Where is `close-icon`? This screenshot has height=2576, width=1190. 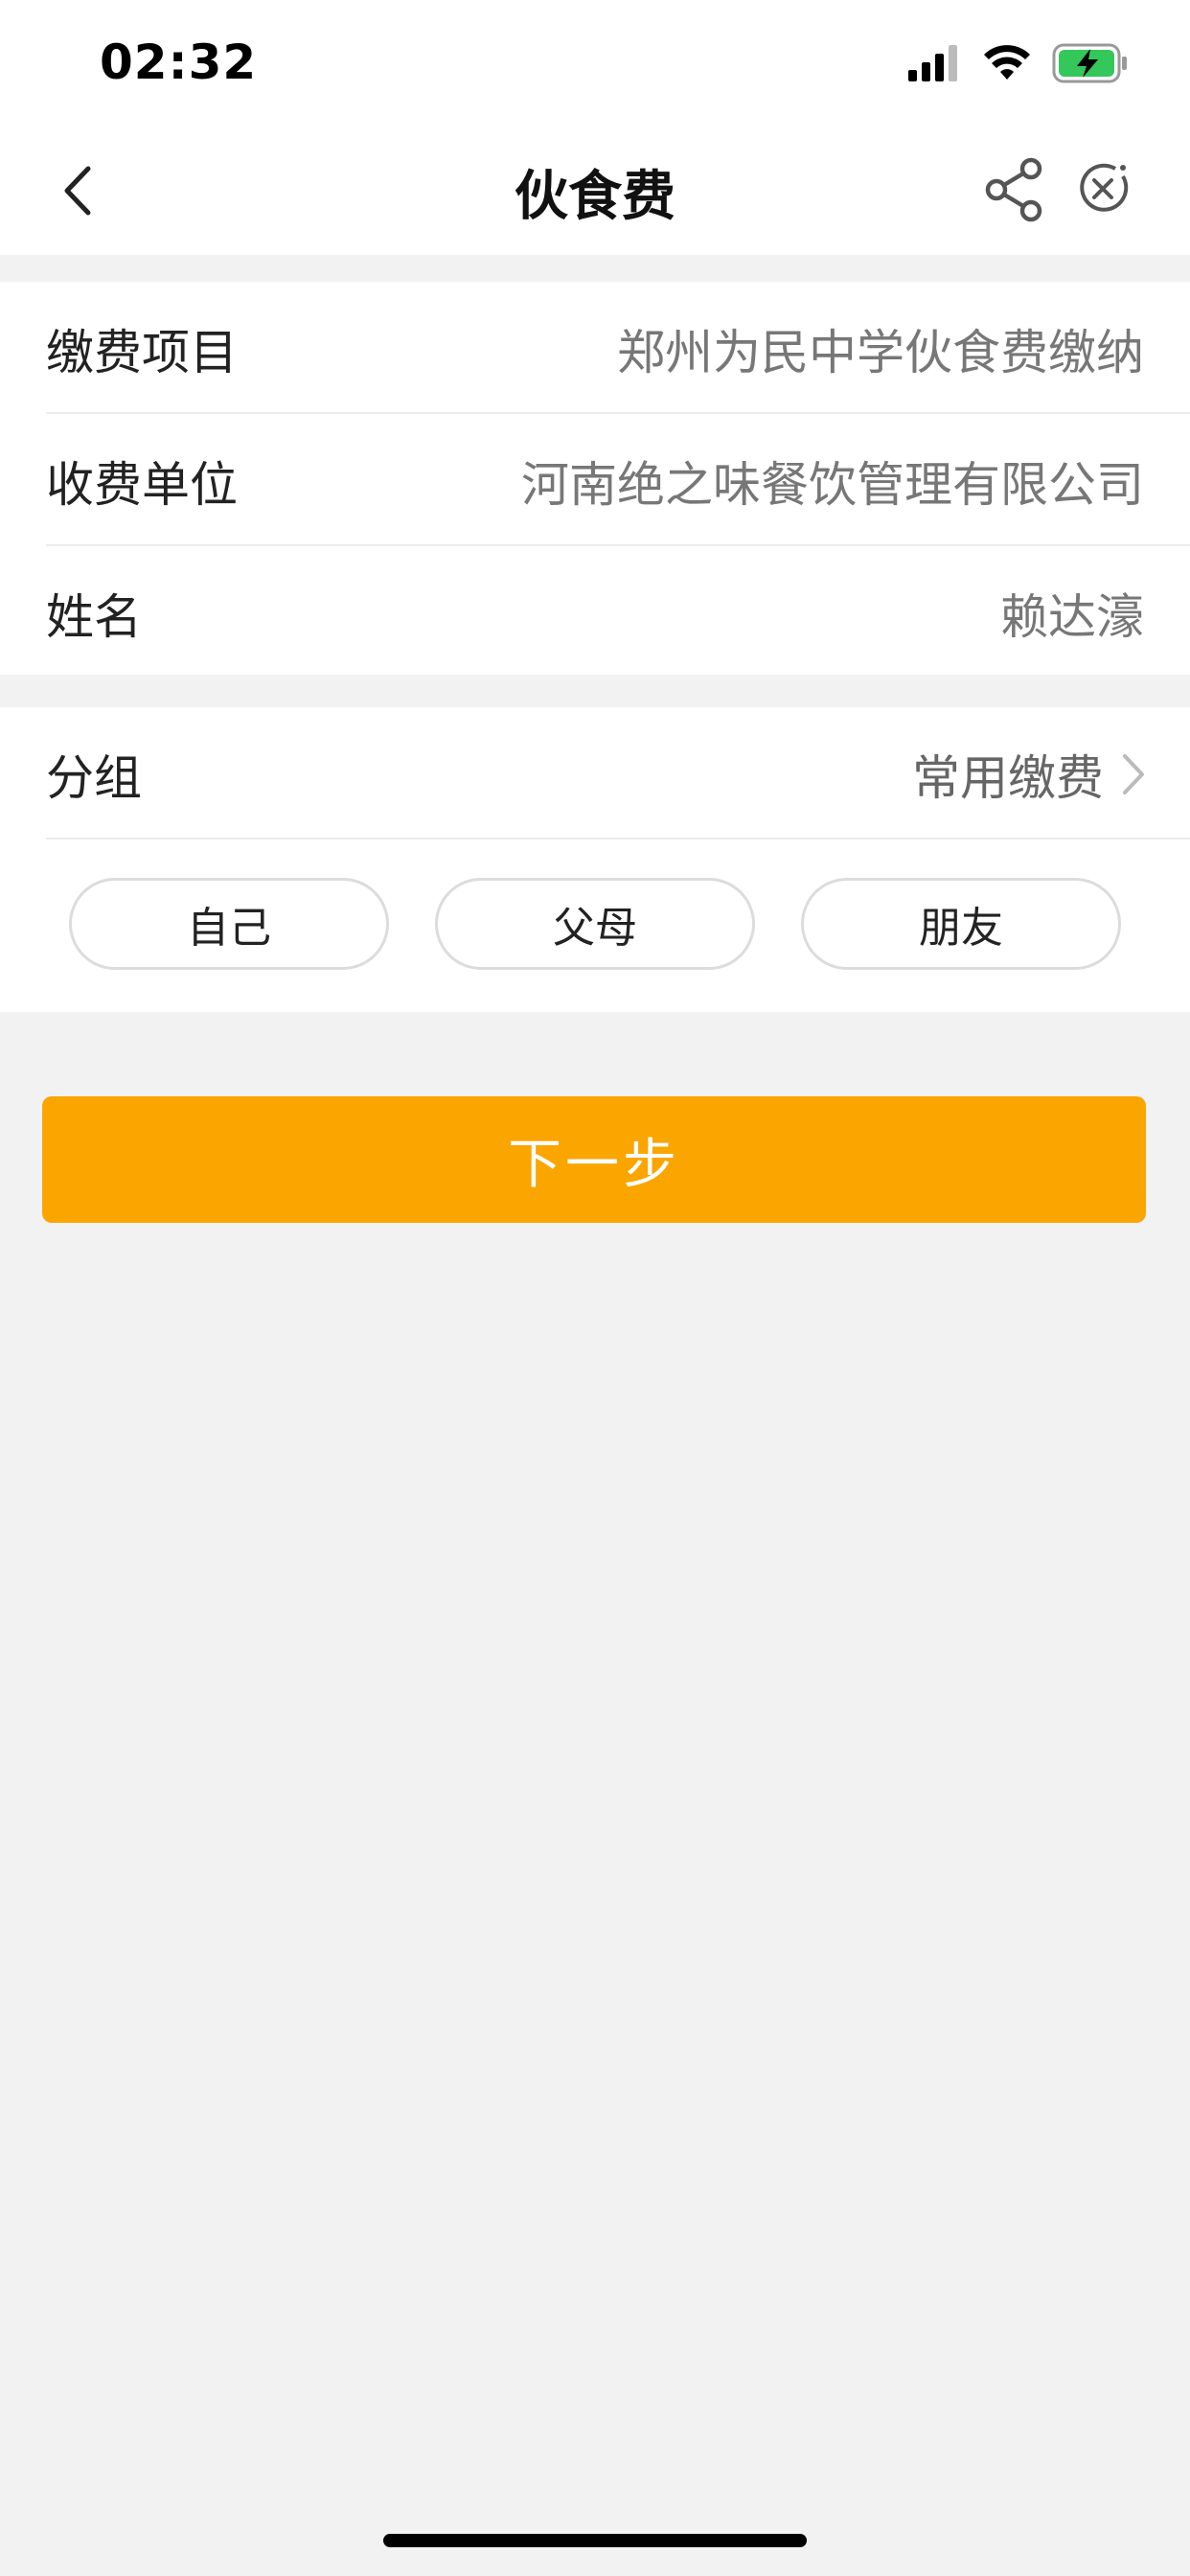 close-icon is located at coordinates (1102, 188).